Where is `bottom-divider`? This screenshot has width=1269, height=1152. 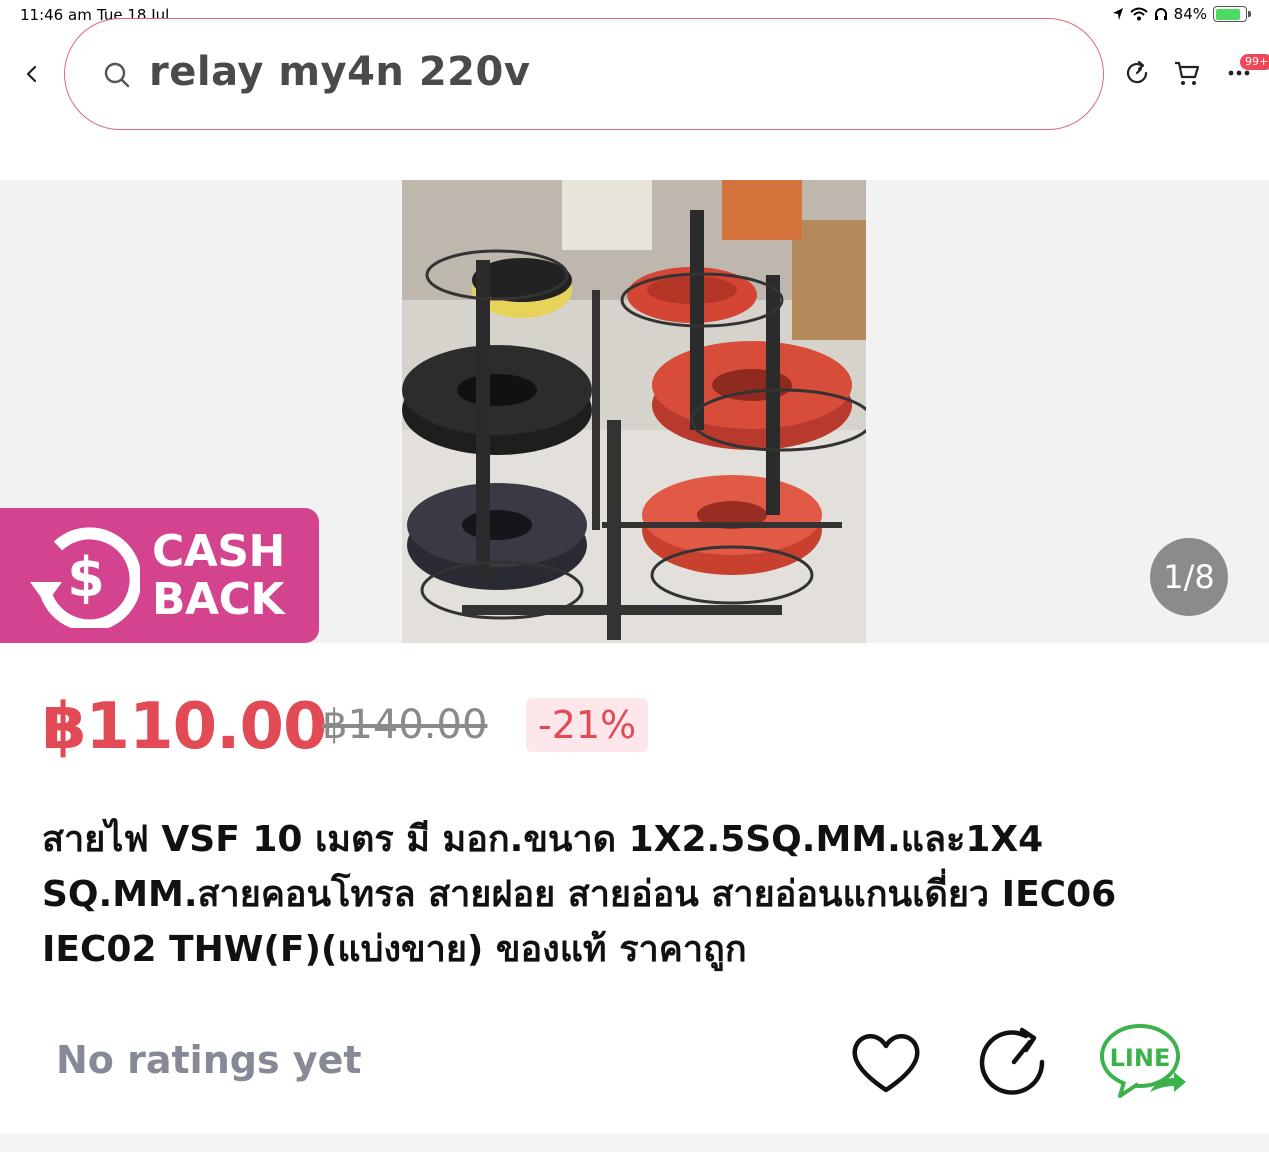 bottom-divider is located at coordinates (634, 1143).